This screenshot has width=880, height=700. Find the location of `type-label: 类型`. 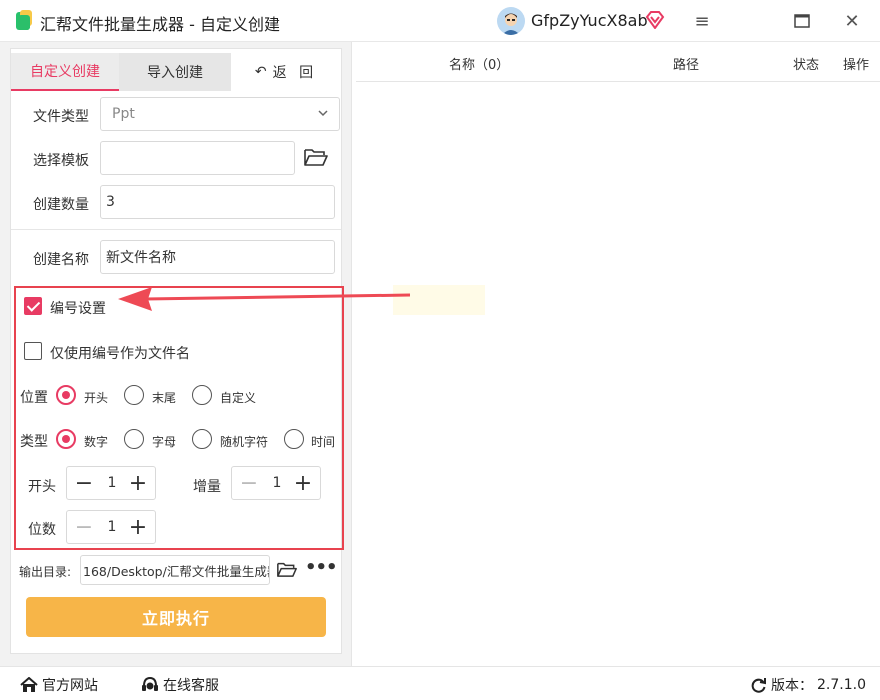

type-label: 类型 is located at coordinates (34, 442).